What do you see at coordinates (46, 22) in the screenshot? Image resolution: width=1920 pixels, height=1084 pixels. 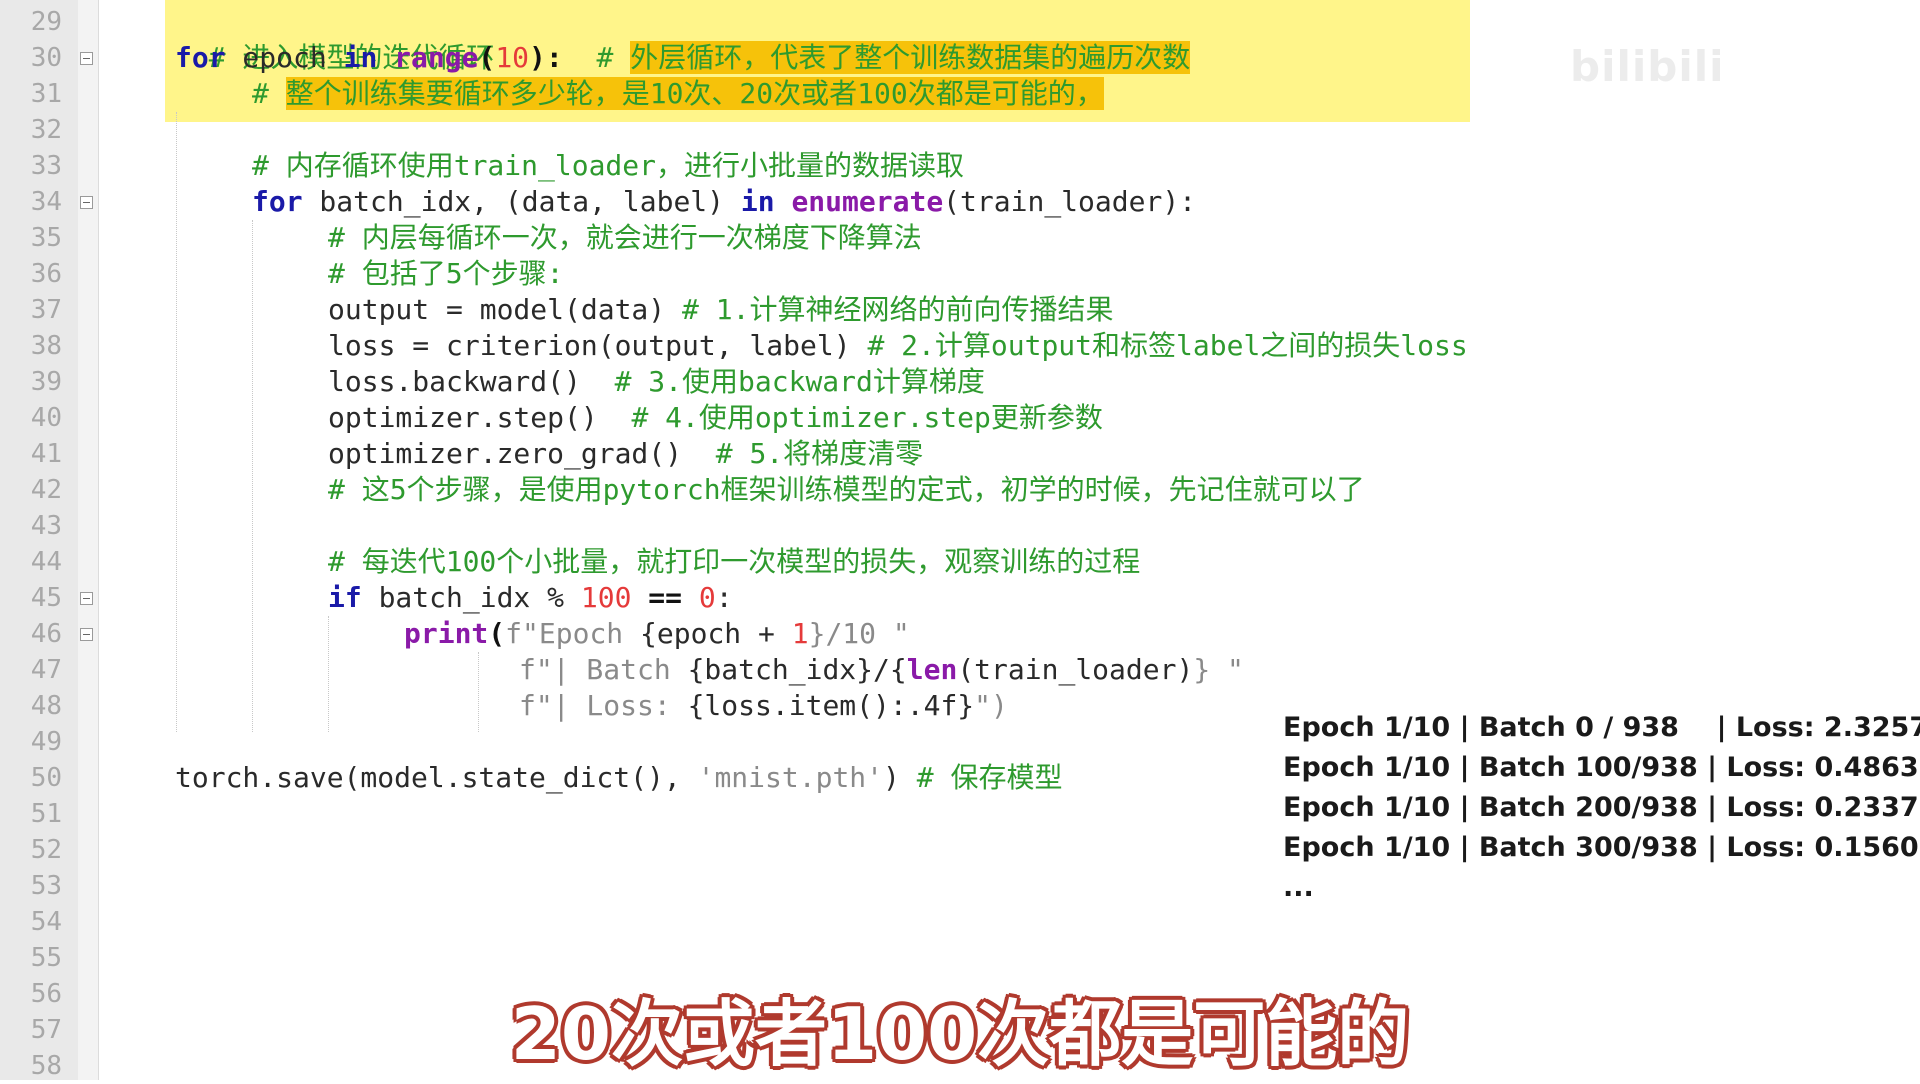 I see `line-number: 29` at bounding box center [46, 22].